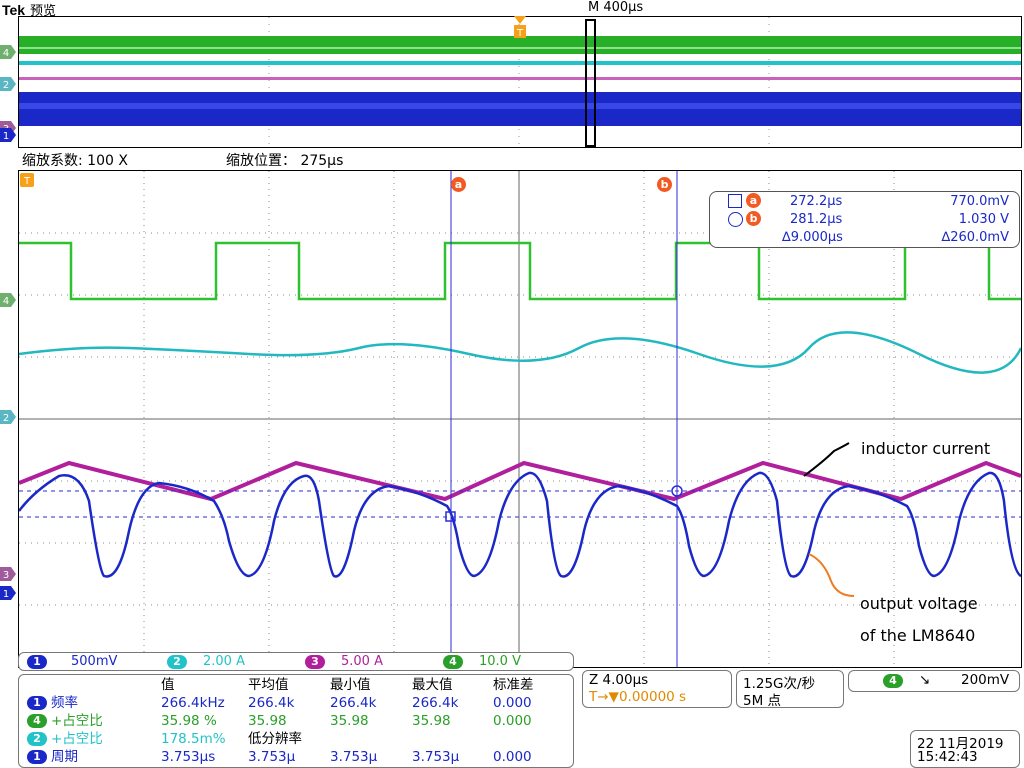 The width and height of the screenshot is (1024, 768). I want to click on cursor-a-badge: a, so click(458, 182).